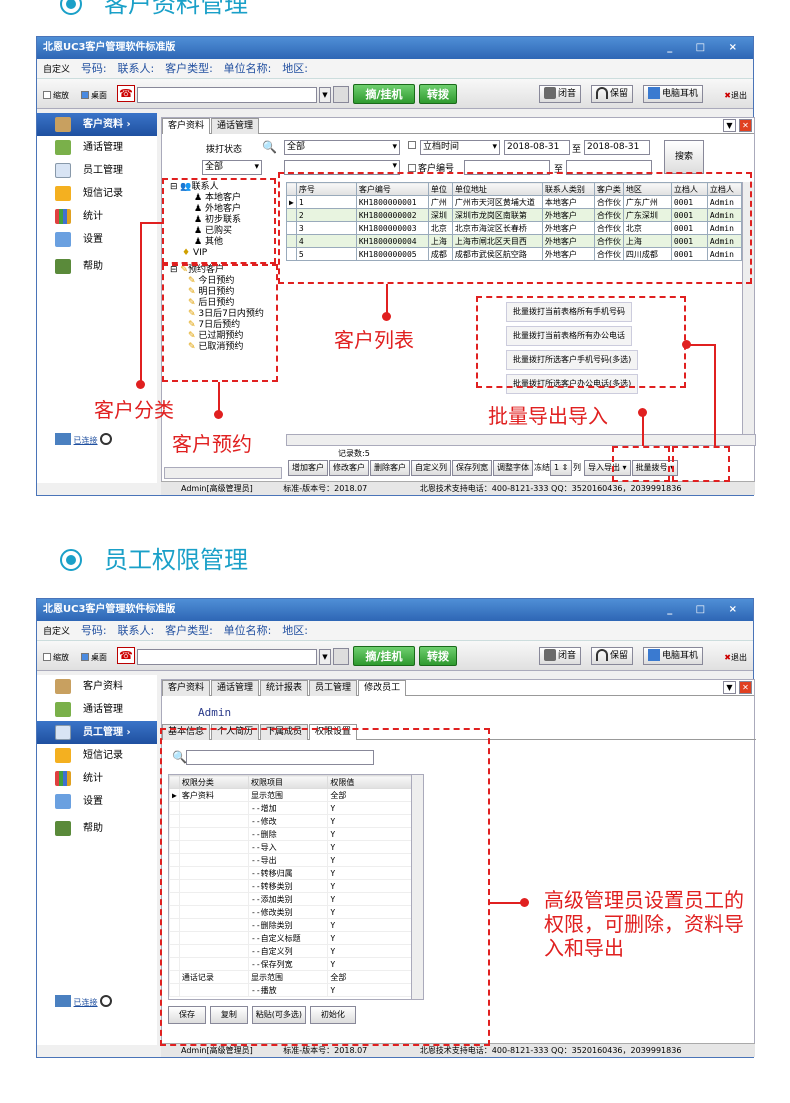 The width and height of the screenshot is (790, 1103). I want to click on sidebar-item-staff: 员工管理, so click(97, 170).